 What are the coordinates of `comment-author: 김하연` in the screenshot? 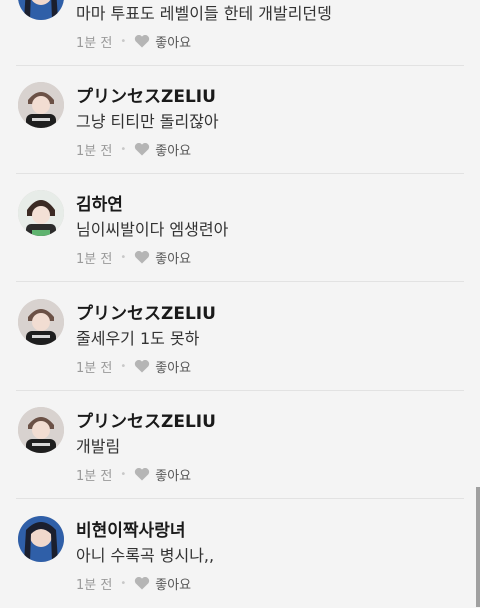 It's located at (99, 202).